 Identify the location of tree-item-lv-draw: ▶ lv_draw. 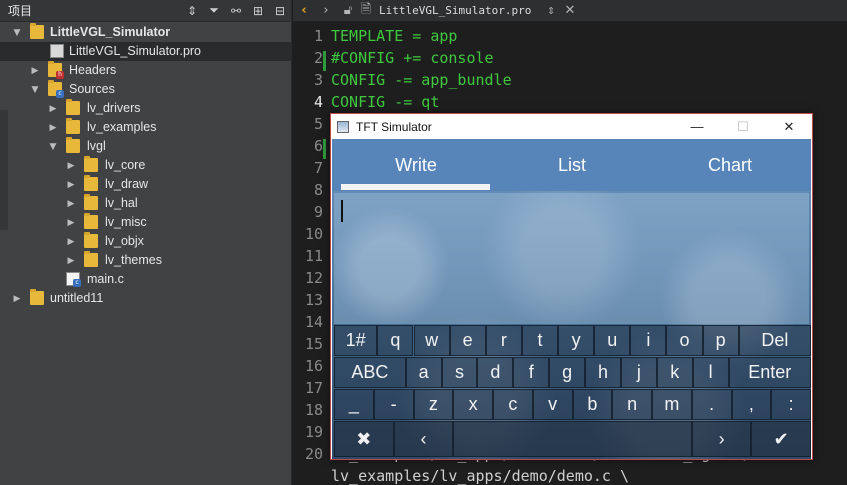
(145, 184).